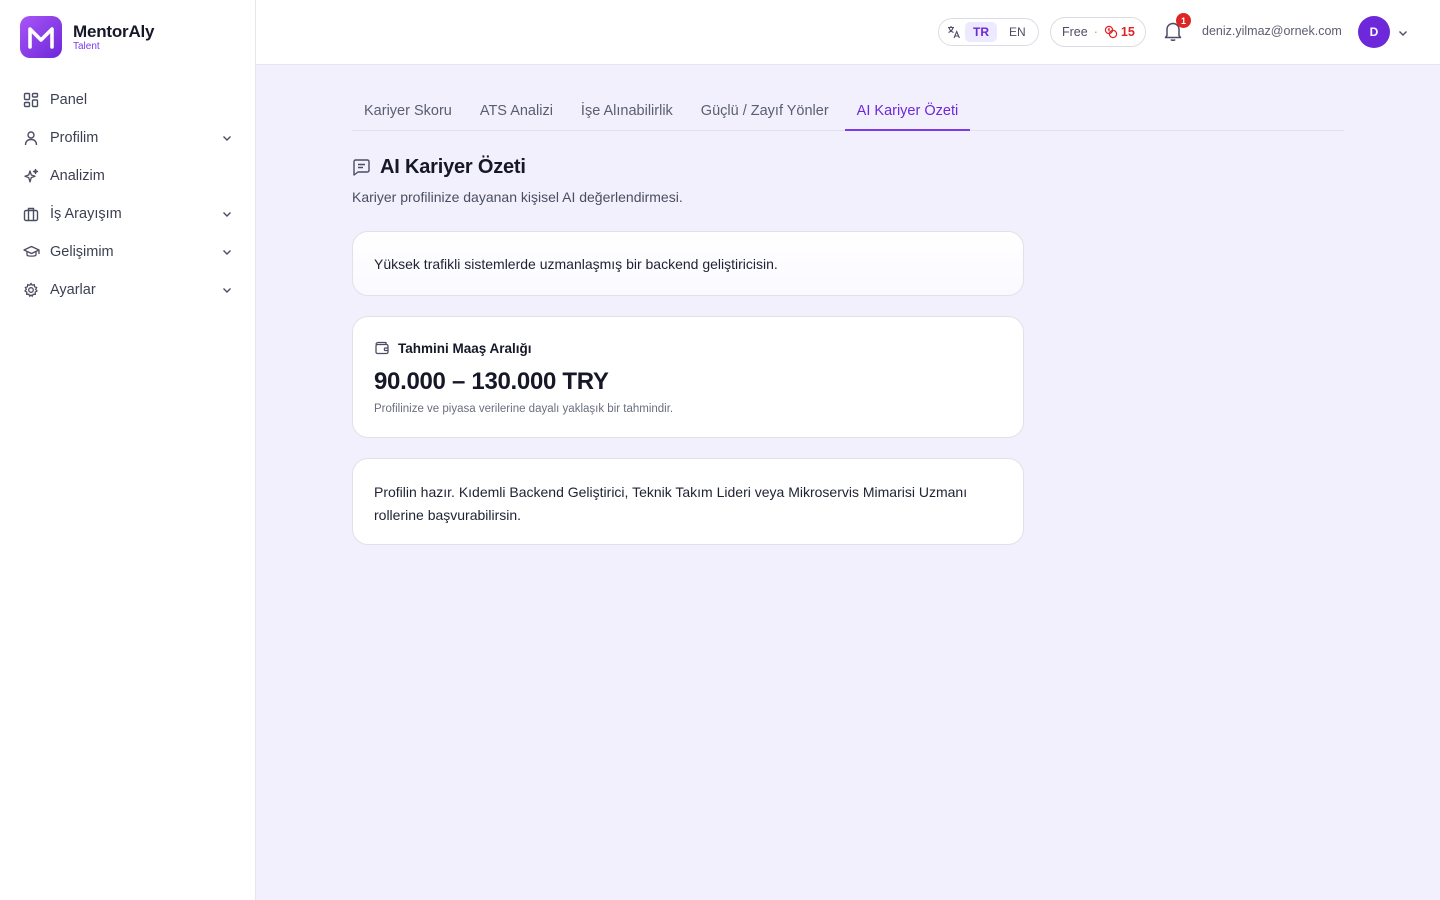 The width and height of the screenshot is (1440, 900). What do you see at coordinates (31, 176) in the screenshot?
I see `sparkles-icon` at bounding box center [31, 176].